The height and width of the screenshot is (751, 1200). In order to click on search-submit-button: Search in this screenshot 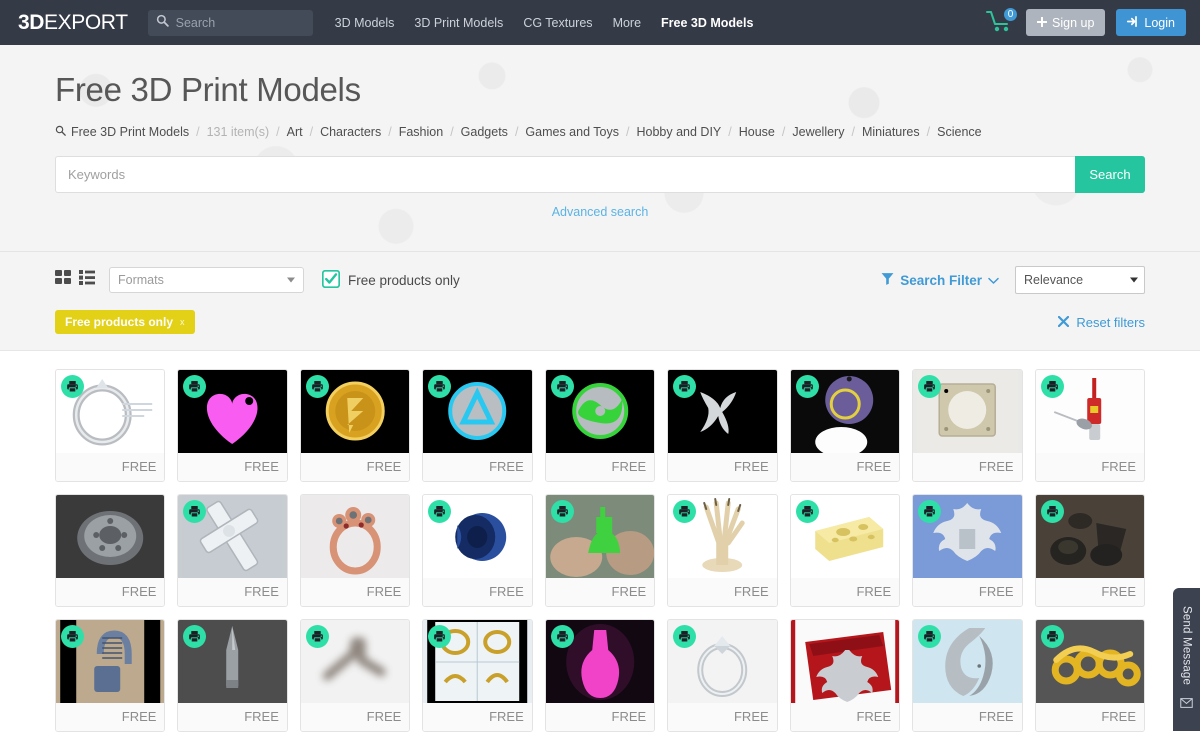, I will do `click(1110, 174)`.